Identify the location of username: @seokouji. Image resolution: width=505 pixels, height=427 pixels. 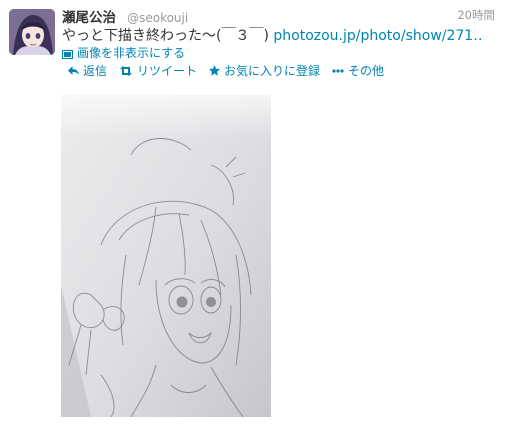
(157, 18).